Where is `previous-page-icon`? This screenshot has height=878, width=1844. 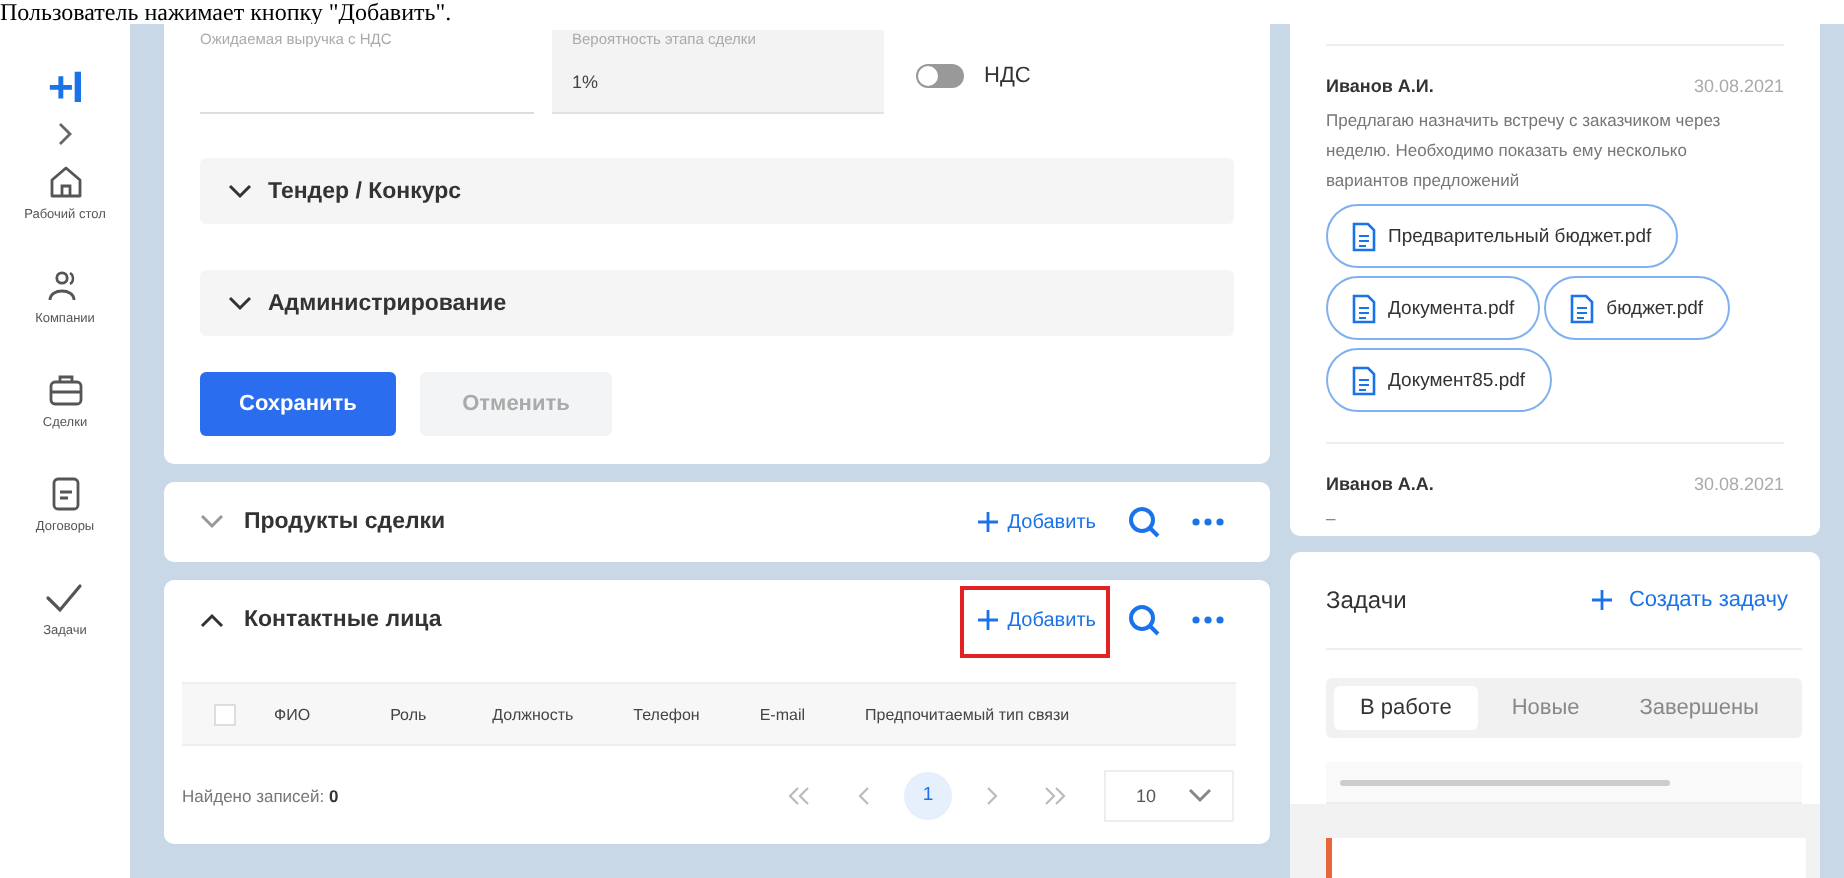 previous-page-icon is located at coordinates (863, 795).